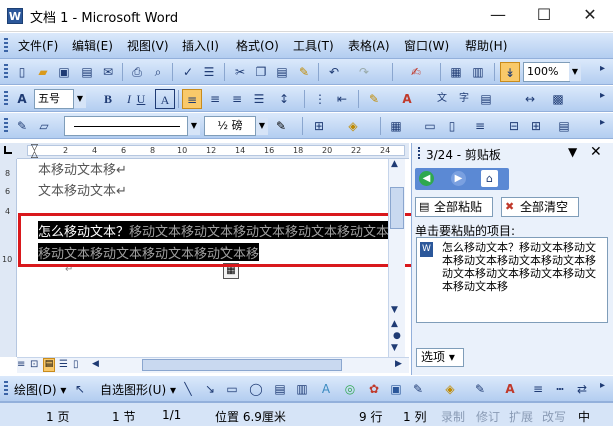  Describe the element at coordinates (590, 16) in the screenshot. I see `close-button: ✕` at that location.